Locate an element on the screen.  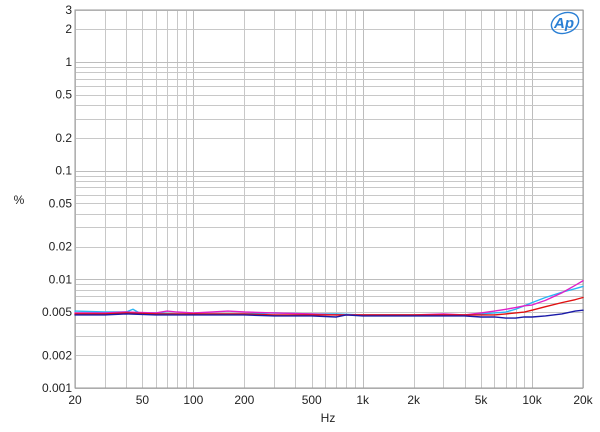
audio-precision-logo-icon: Ap is located at coordinates (565, 23).